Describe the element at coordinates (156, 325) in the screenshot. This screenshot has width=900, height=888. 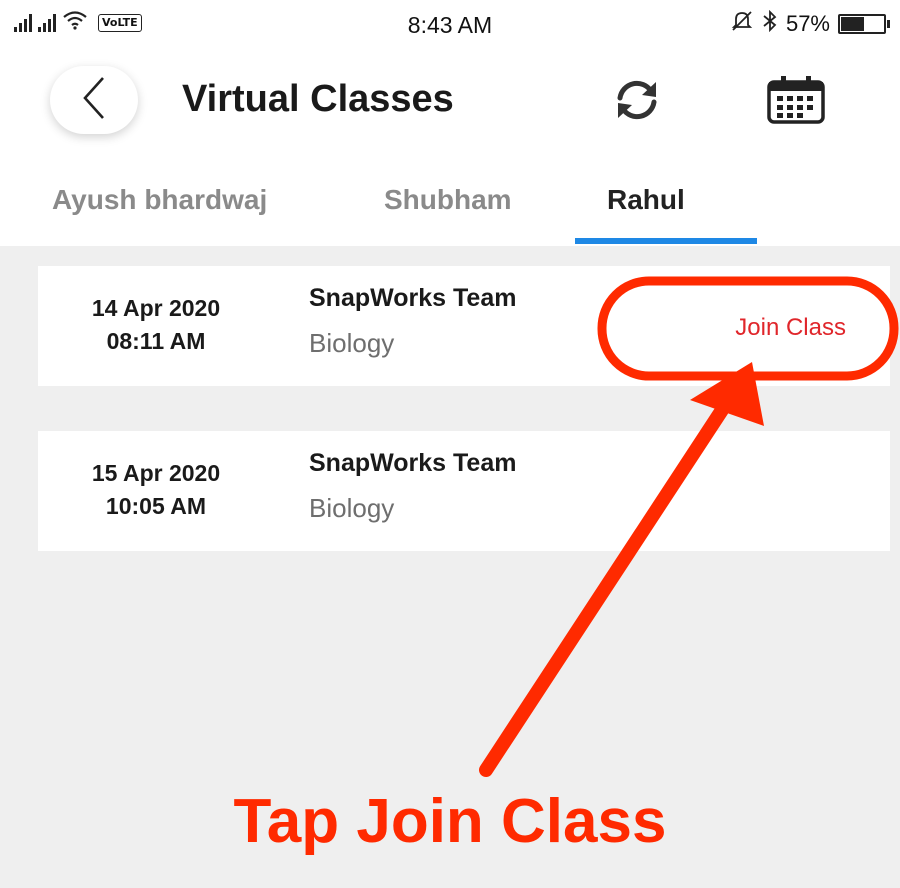
I see `class-datetime: 14 Apr 2020 08:11 AM` at that location.